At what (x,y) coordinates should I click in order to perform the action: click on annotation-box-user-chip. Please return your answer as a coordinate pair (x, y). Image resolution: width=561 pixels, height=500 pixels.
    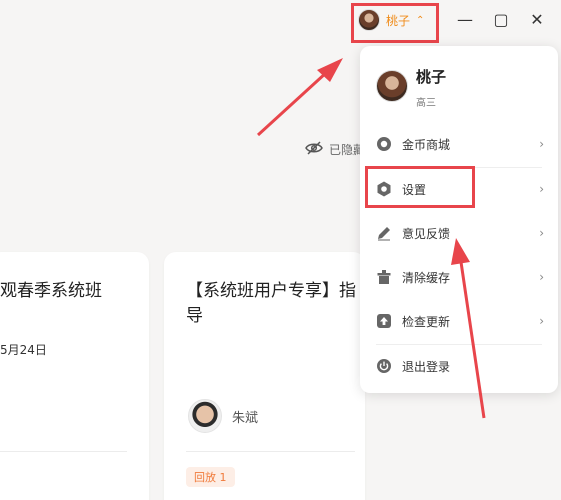
    Looking at the image, I should click on (395, 23).